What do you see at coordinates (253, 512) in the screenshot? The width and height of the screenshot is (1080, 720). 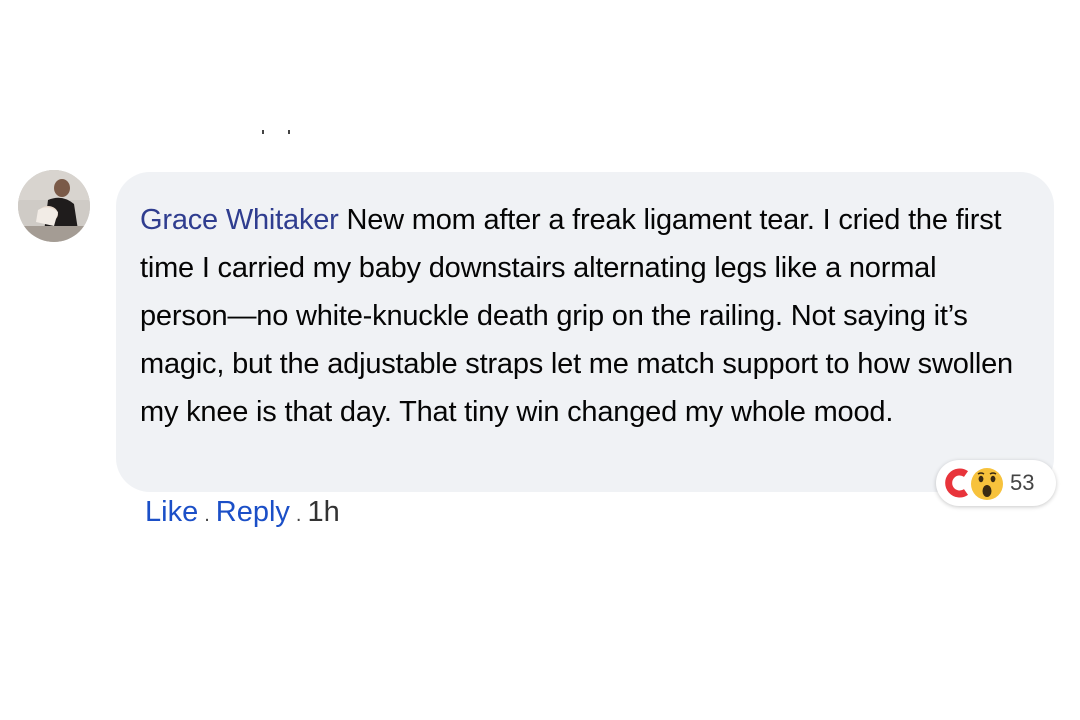 I see `reply-link: Reply` at bounding box center [253, 512].